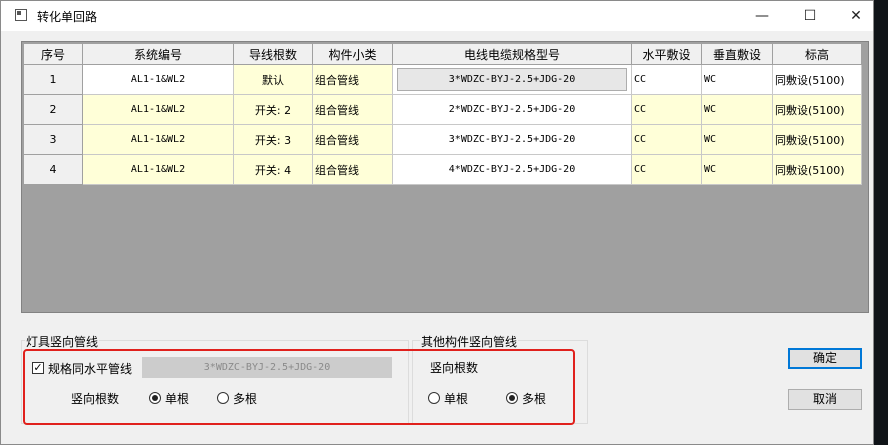  I want to click on other-multi-radio, so click(512, 398).